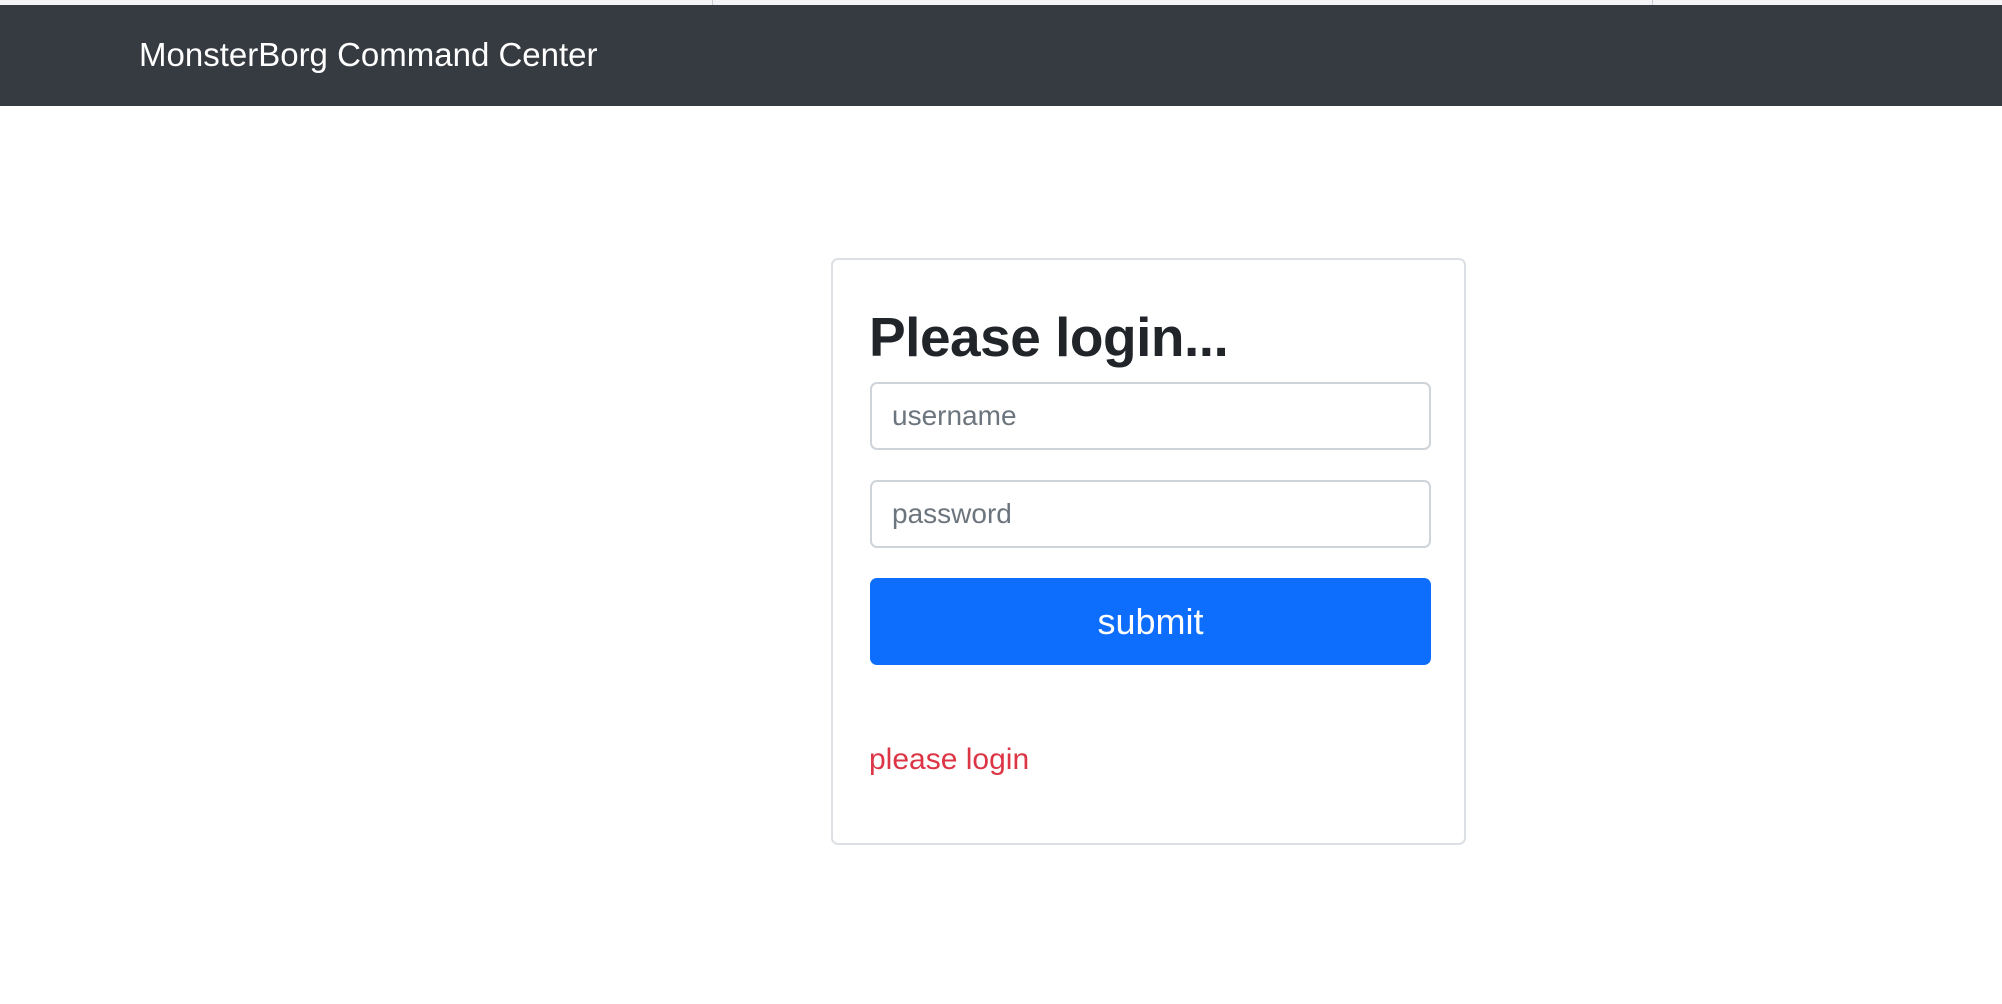 The height and width of the screenshot is (1004, 2002). What do you see at coordinates (368, 55) in the screenshot?
I see `navbar-brand: MonsterBorg Command Center` at bounding box center [368, 55].